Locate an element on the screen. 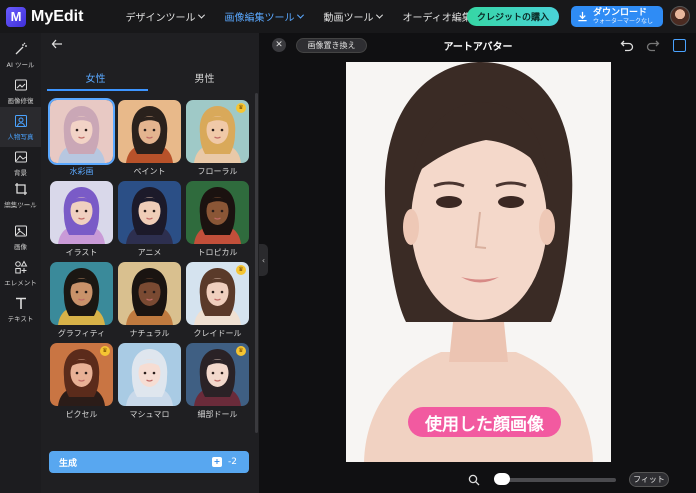 The width and height of the screenshot is (696, 493). app-name: MyEdit is located at coordinates (57, 16).